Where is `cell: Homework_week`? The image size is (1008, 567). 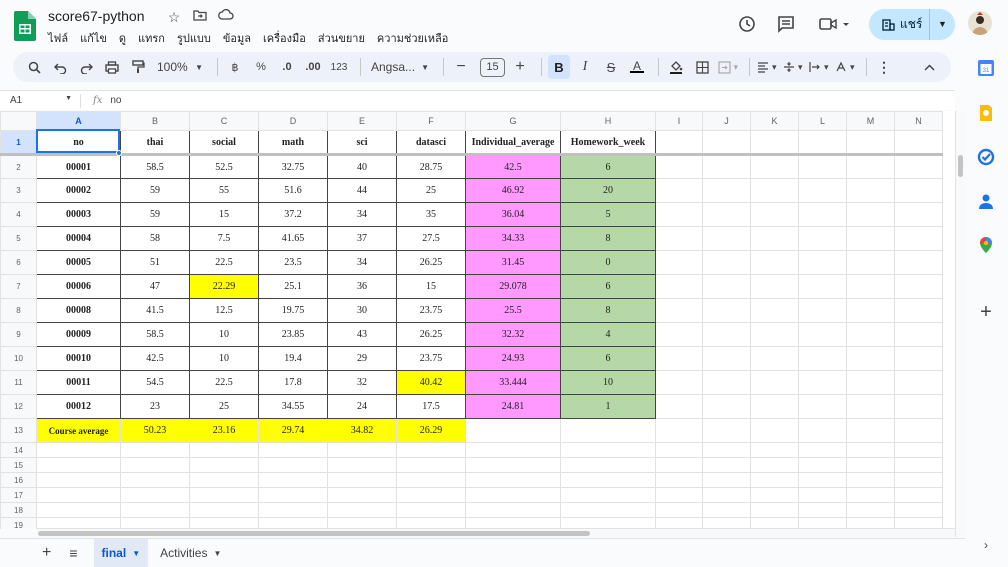 cell: Homework_week is located at coordinates (608, 143).